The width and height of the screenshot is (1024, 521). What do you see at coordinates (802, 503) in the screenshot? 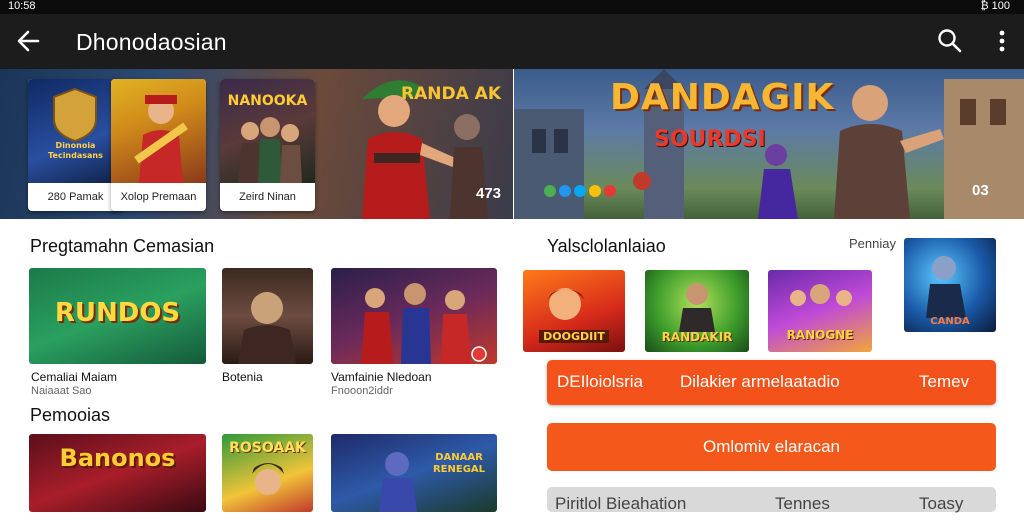
I see `button-middle-label: Tennes` at bounding box center [802, 503].